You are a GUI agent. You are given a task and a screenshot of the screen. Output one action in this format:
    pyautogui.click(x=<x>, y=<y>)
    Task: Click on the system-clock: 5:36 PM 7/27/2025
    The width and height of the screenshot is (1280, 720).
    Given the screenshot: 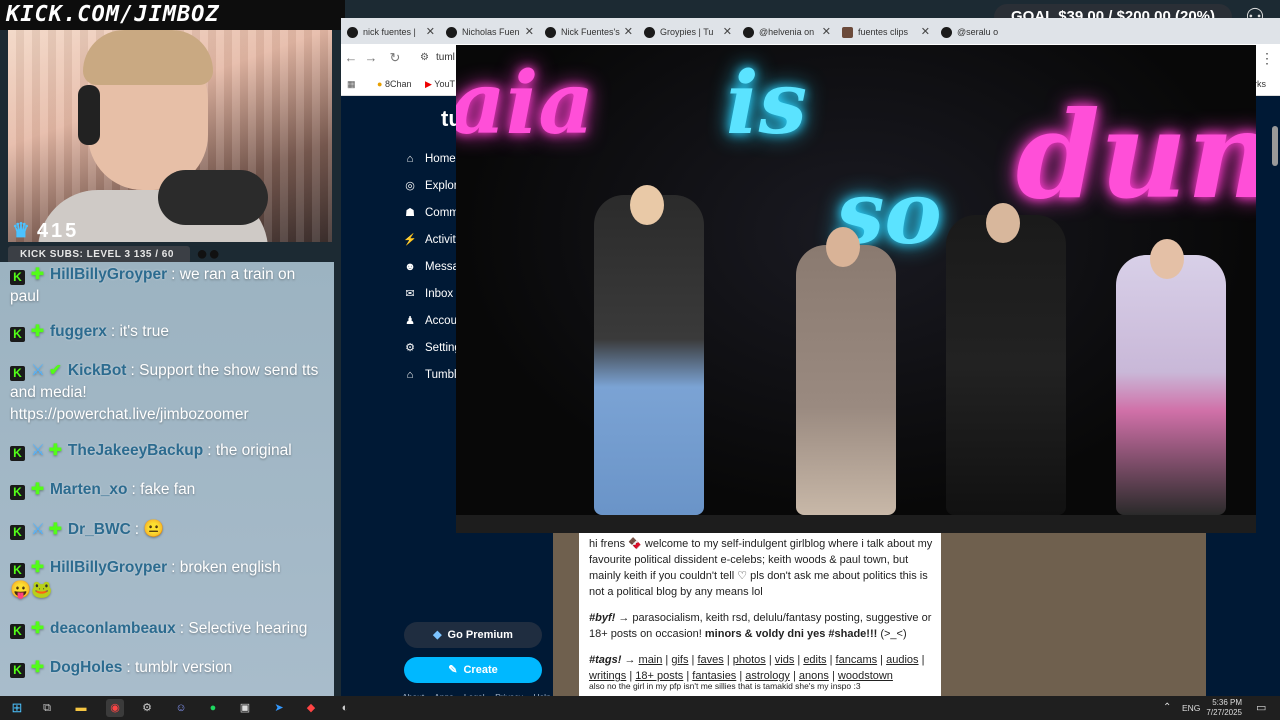 What is the action you would take?
    pyautogui.click(x=1222, y=708)
    